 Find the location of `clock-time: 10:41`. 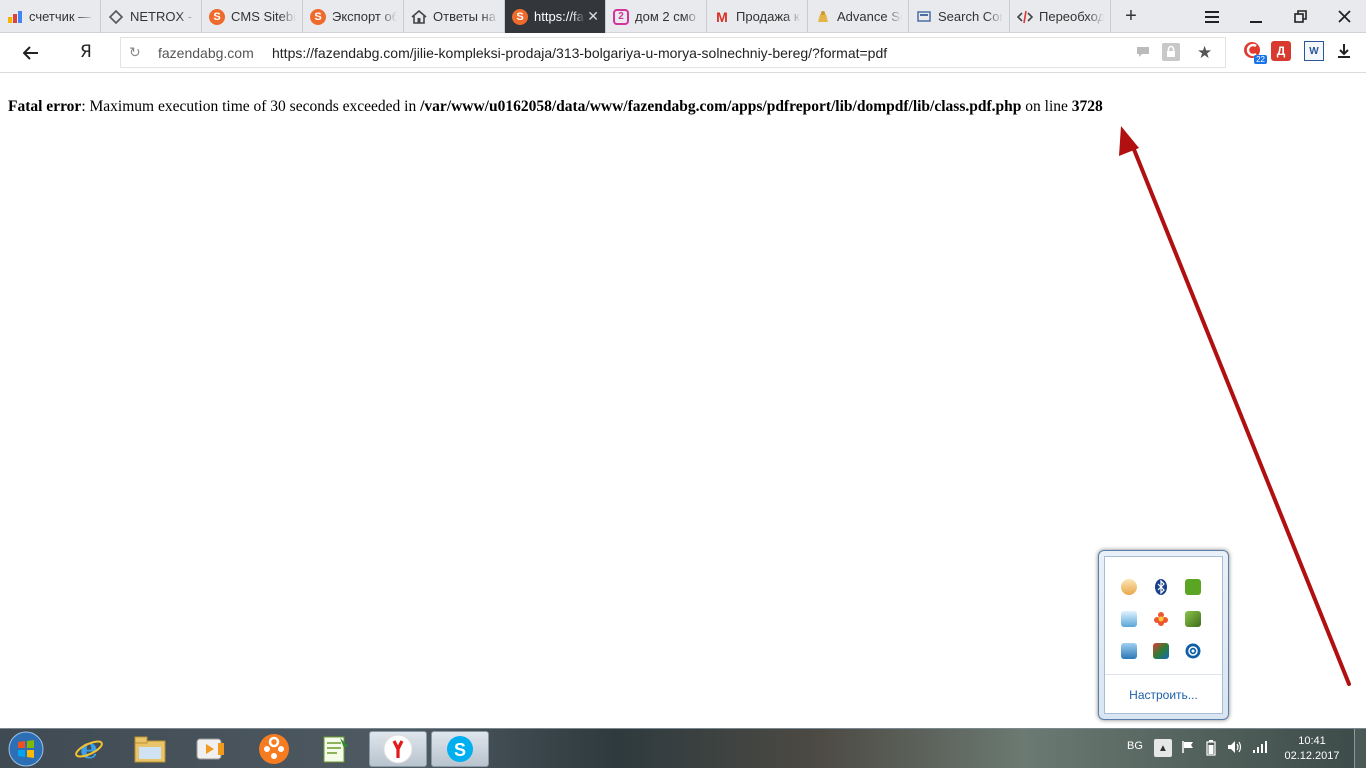

clock-time: 10:41 is located at coordinates (1312, 741).